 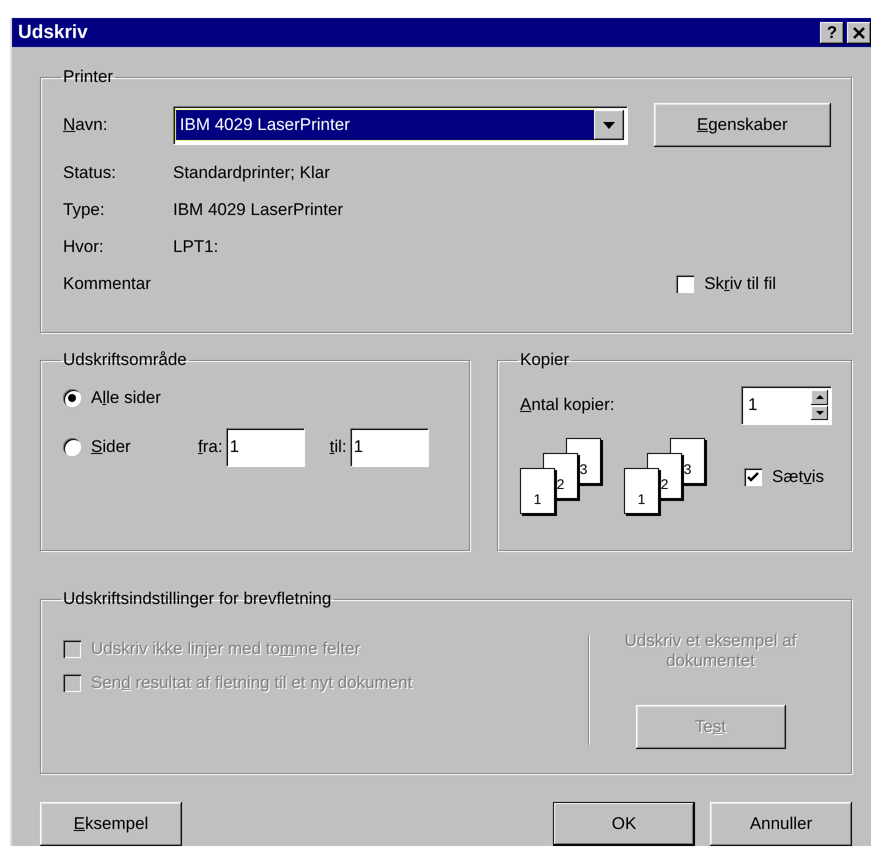 What do you see at coordinates (251, 683) in the screenshot?
I see `checkbox-label: Send resultat af fletning til et nyt dokument` at bounding box center [251, 683].